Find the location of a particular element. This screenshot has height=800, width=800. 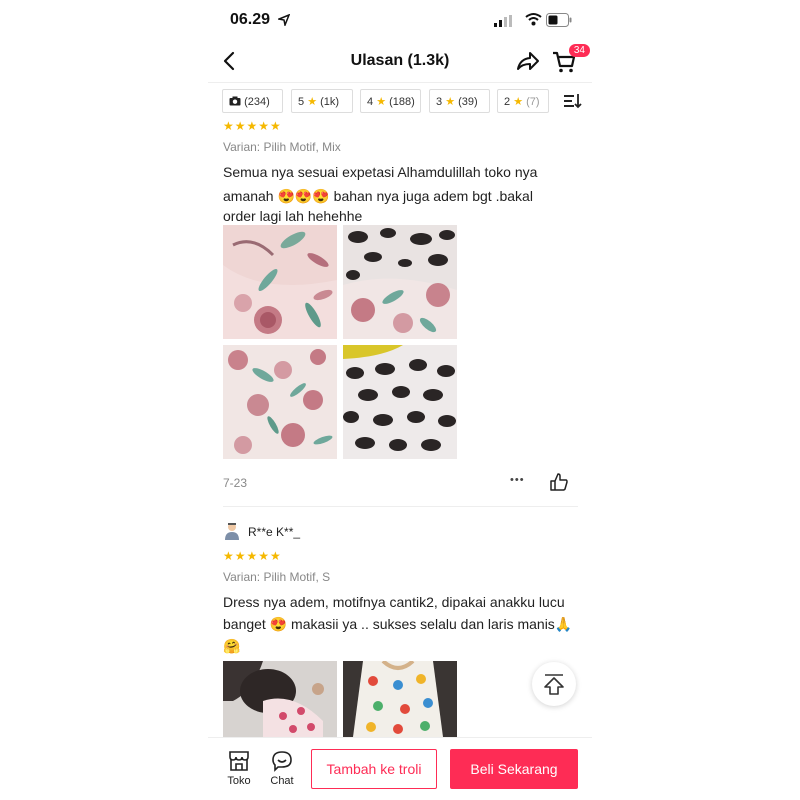

review-variant: Varian: Pilih Motif, S is located at coordinates (277, 577).